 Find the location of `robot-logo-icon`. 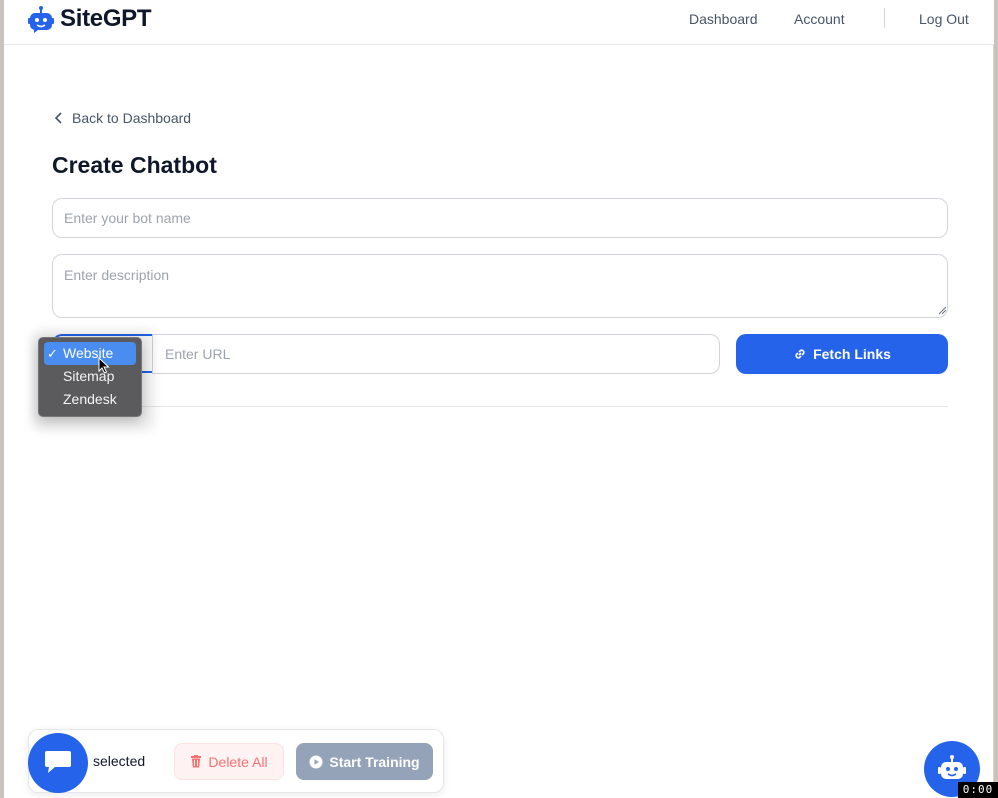

robot-logo-icon is located at coordinates (41, 19).